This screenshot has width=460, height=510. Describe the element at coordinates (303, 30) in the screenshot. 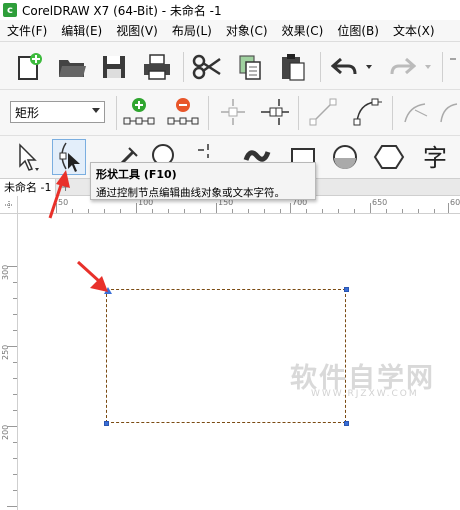

I see `menu-effects: 效果(C)` at that location.